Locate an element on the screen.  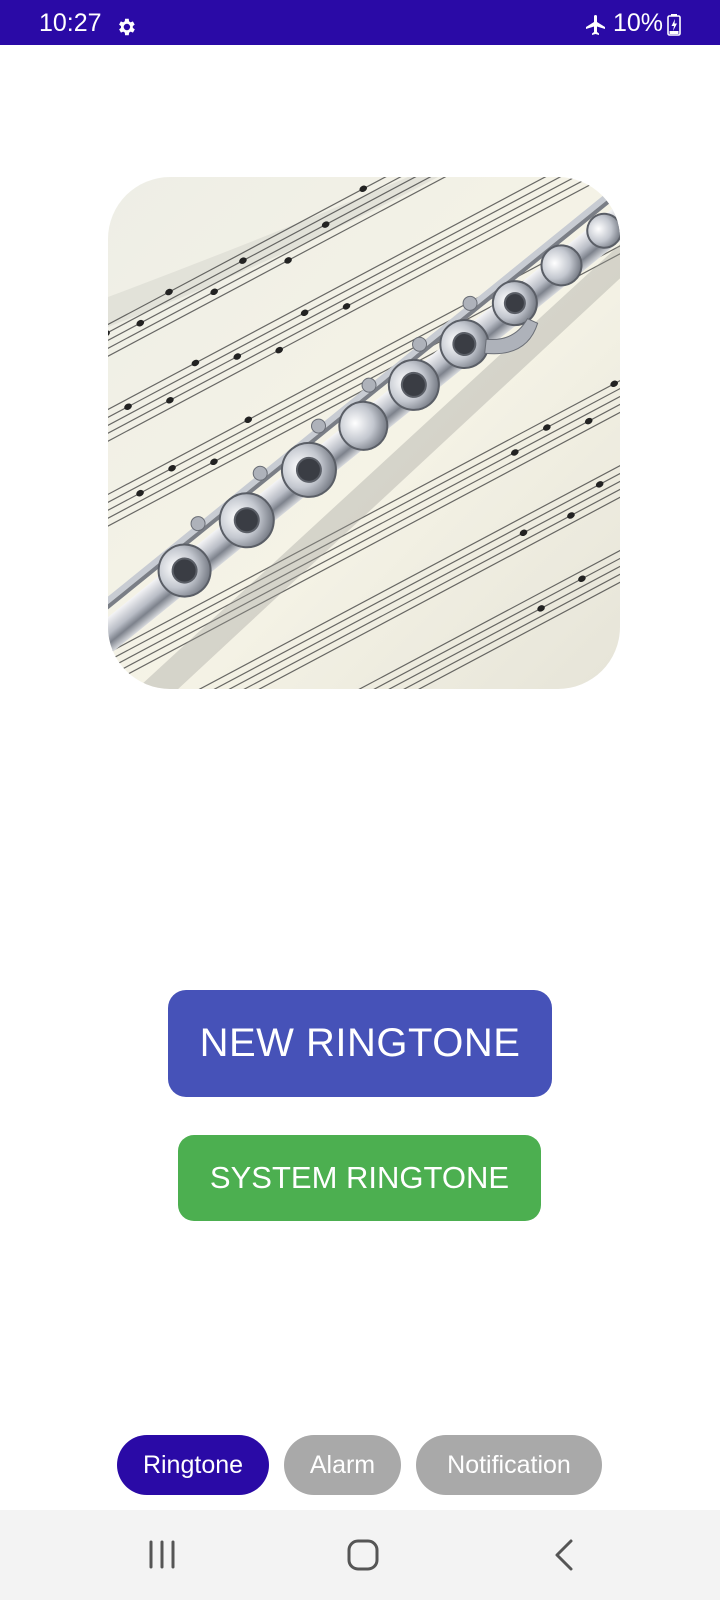
back-icon is located at coordinates (565, 1555).